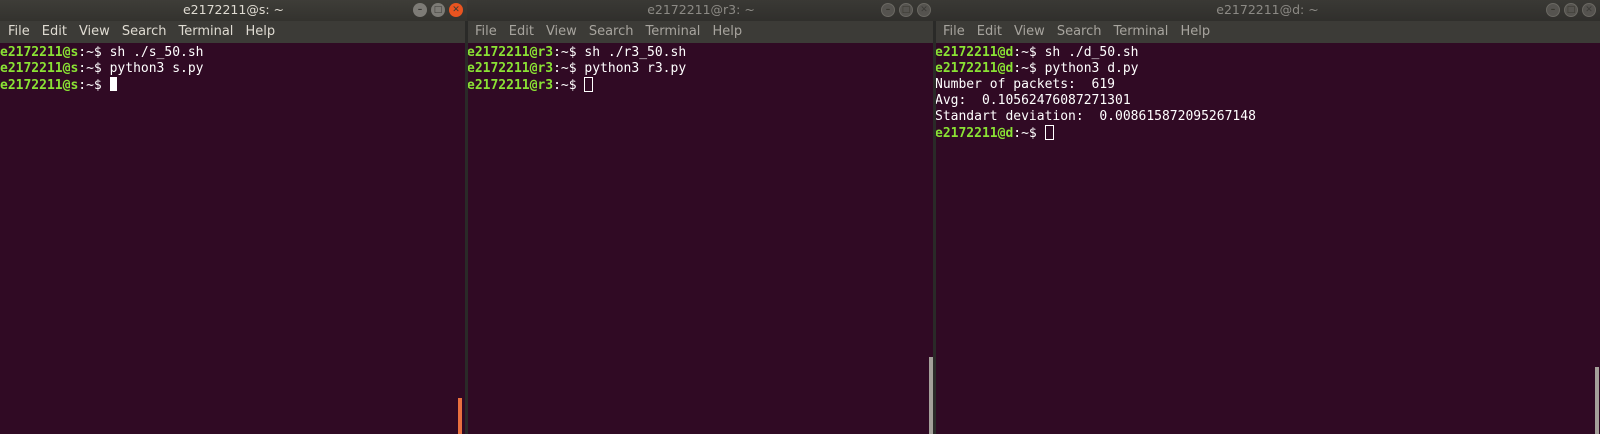 This screenshot has height=434, width=1600. What do you see at coordinates (701, 53) in the screenshot?
I see `terminal-line: e2172211@r3:~$ sh ./r3_50.sh` at bounding box center [701, 53].